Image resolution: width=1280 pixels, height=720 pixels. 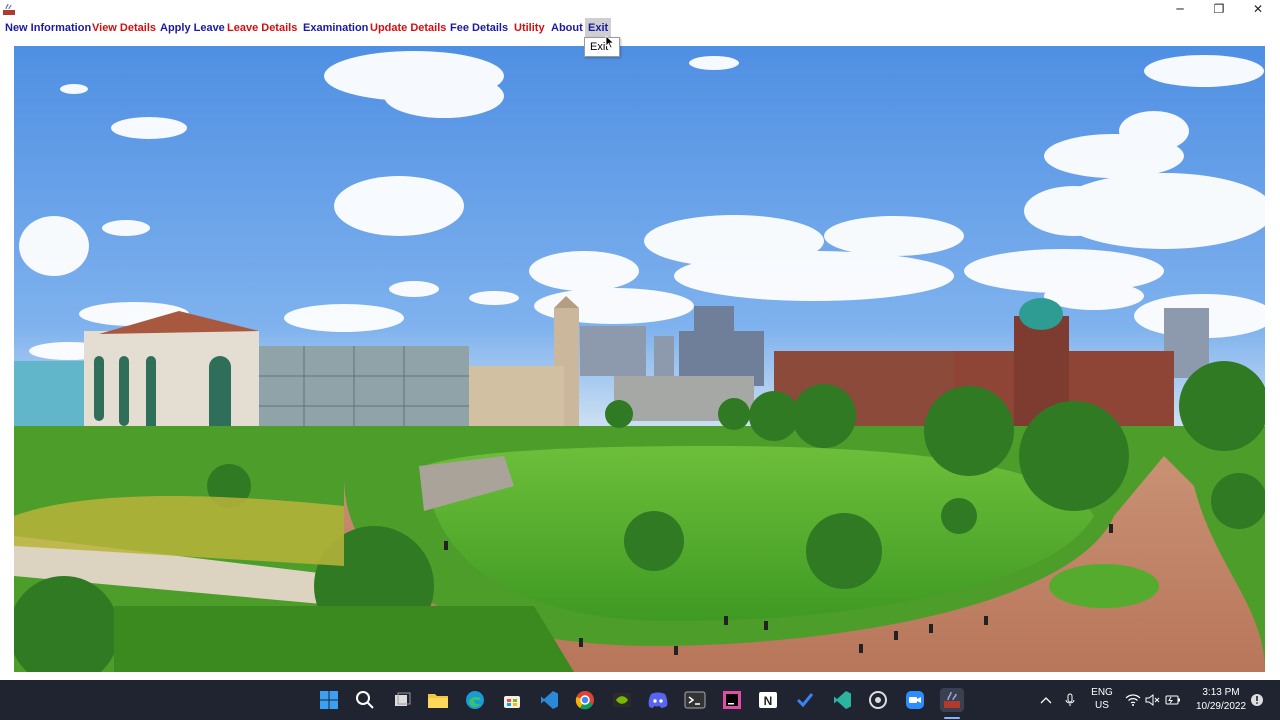 I want to click on menu-utility: Utility, so click(x=529, y=28).